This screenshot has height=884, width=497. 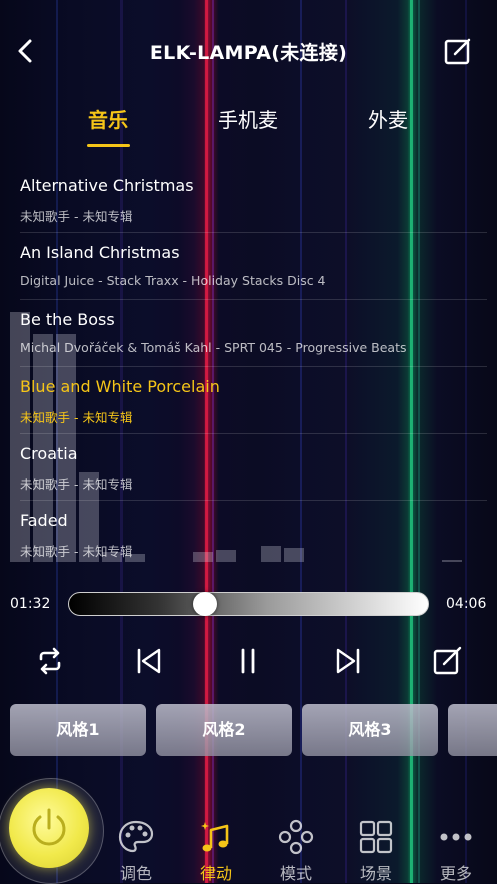 I want to click on nav-item-rhythm: 律动, so click(x=216, y=851).